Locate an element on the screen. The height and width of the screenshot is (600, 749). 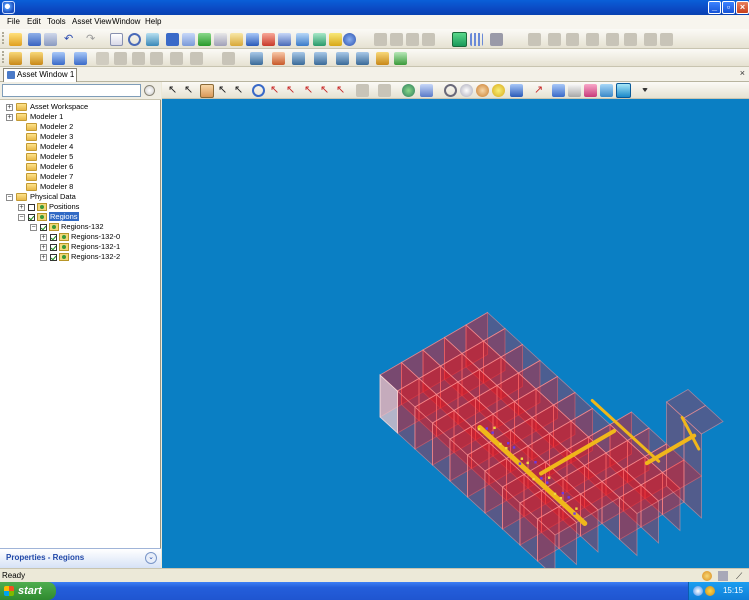
properties-bar: Properties - Regions ⌄ is located at coordinates (80, 558).